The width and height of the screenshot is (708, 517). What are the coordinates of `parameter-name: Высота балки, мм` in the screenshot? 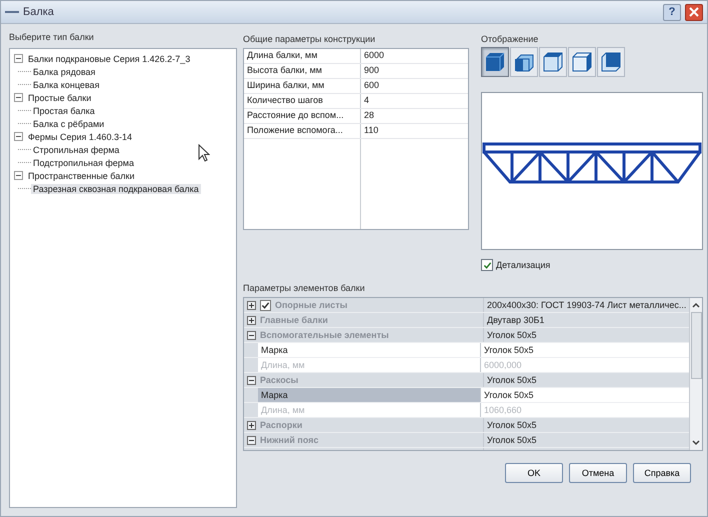 It's located at (302, 71).